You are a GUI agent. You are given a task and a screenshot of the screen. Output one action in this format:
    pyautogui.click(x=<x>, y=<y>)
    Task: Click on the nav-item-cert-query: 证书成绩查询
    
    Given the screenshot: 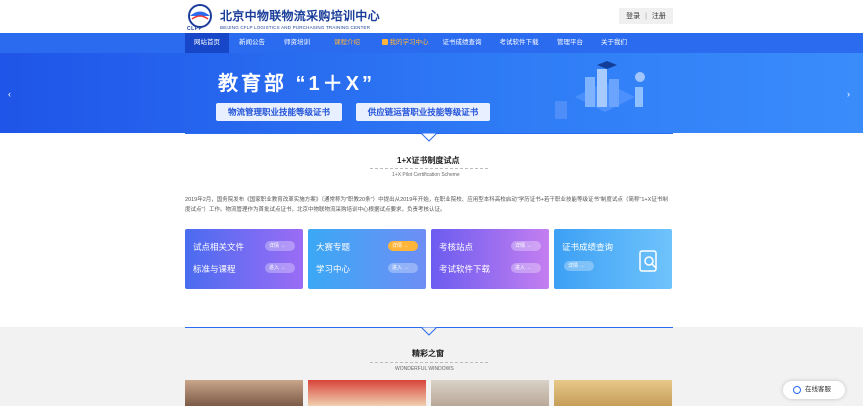 What is the action you would take?
    pyautogui.click(x=462, y=43)
    